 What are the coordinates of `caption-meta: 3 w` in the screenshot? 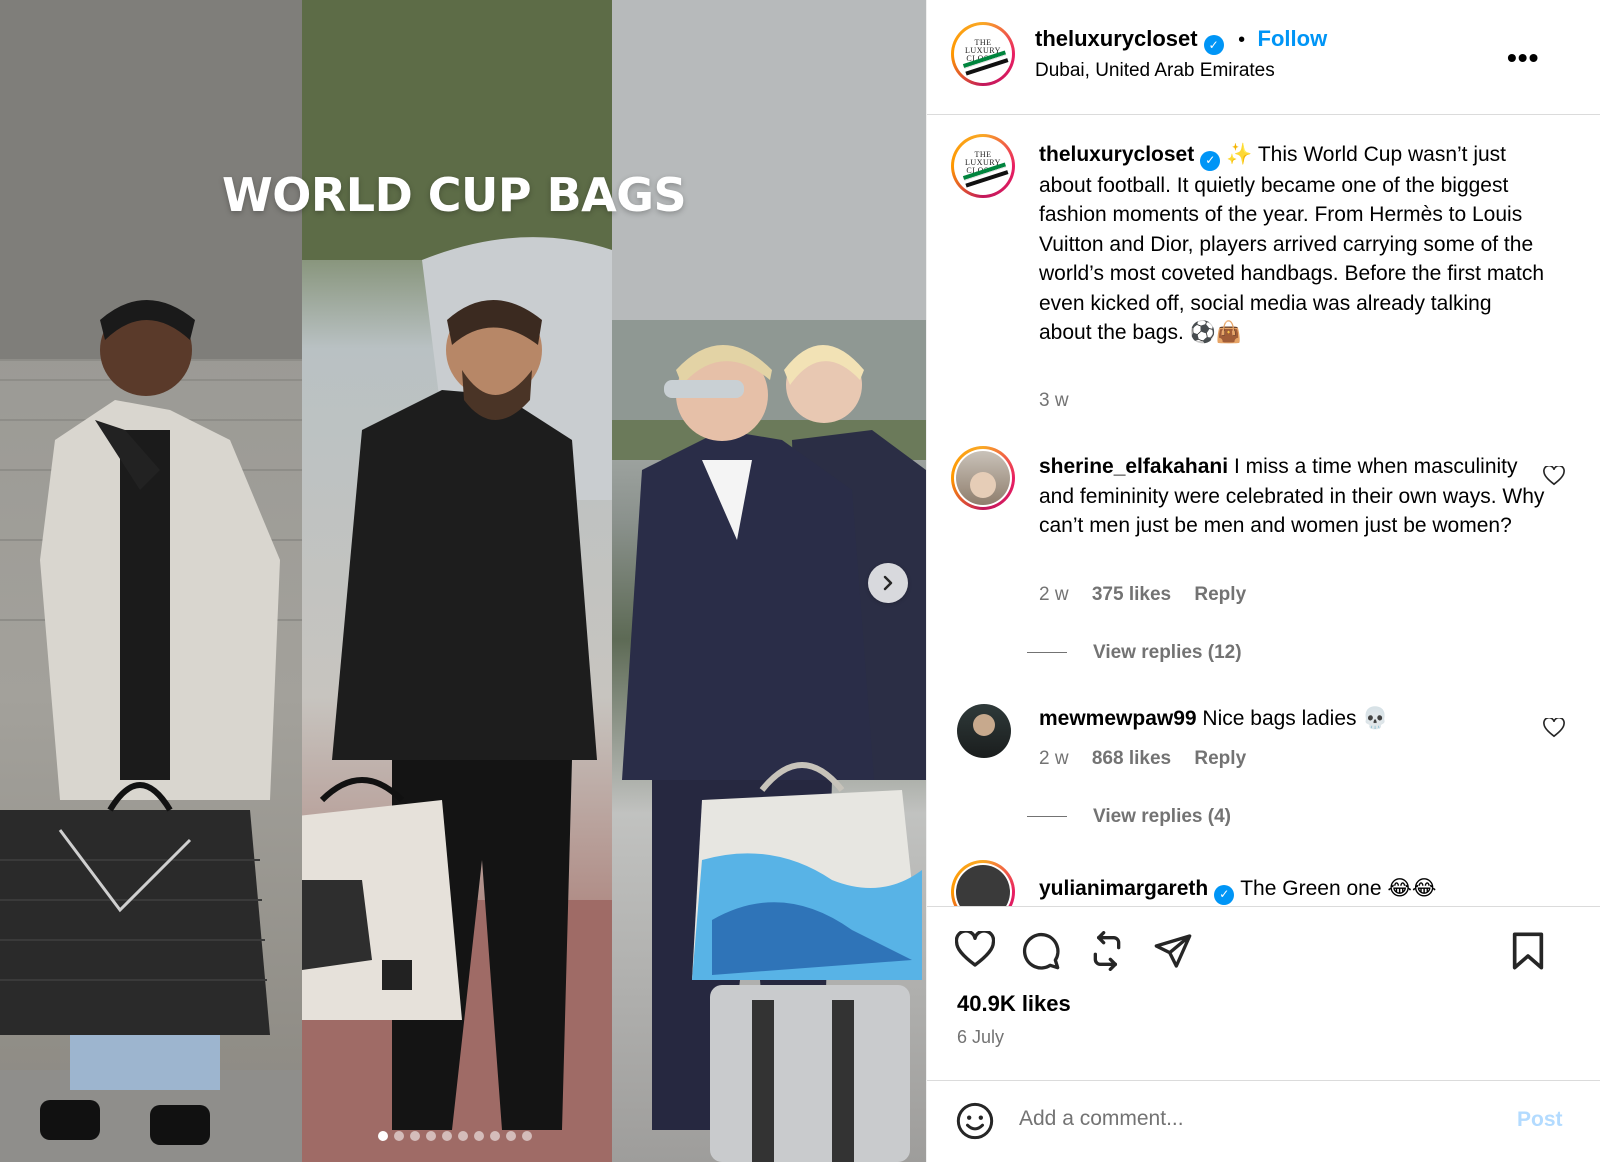 It's located at (1063, 401).